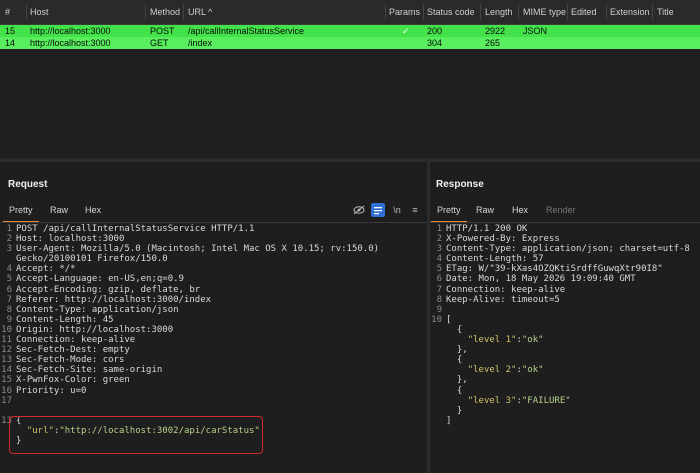 This screenshot has height=473, width=700. What do you see at coordinates (6, 360) in the screenshot?
I see `line-number: 13` at bounding box center [6, 360].